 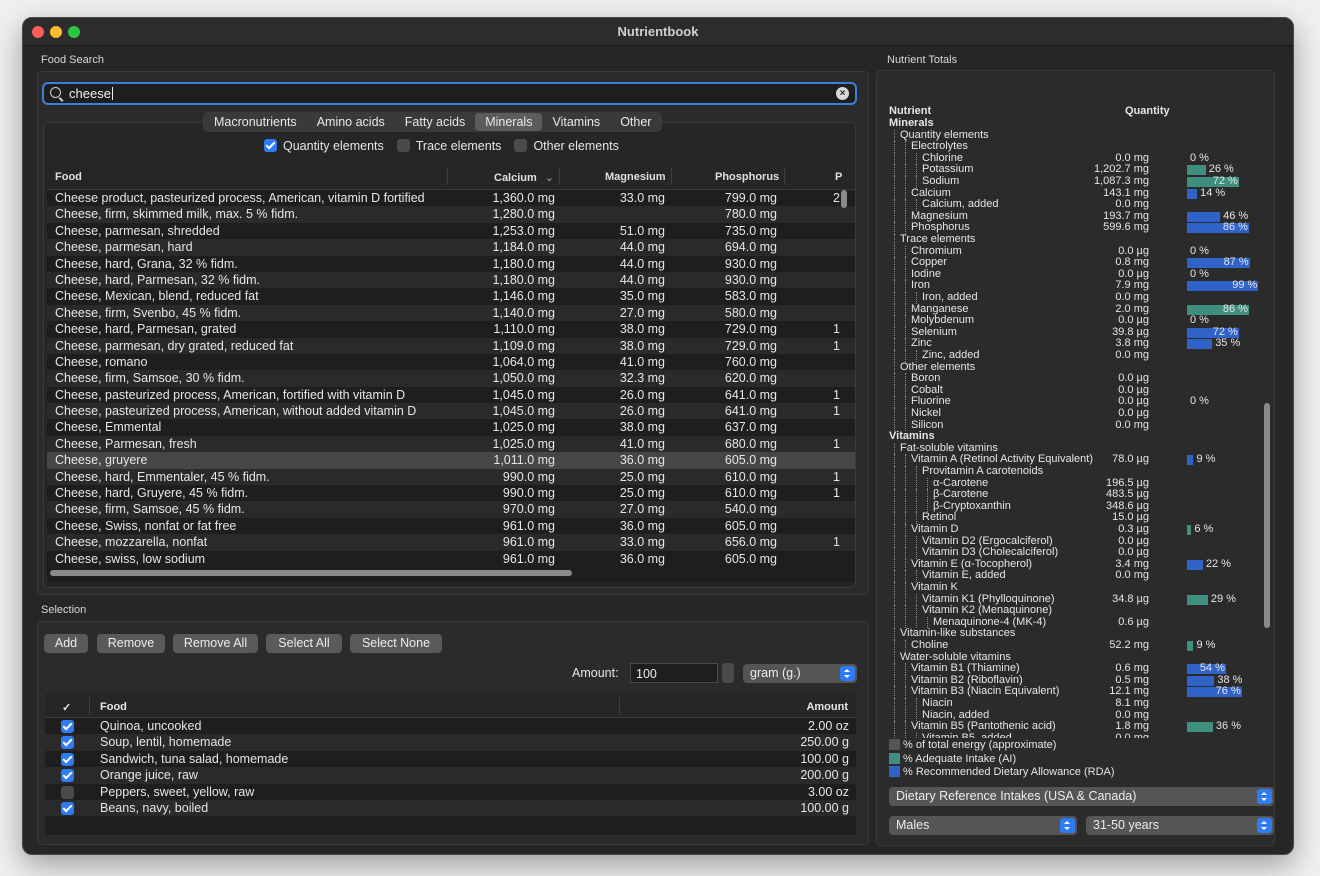 I want to click on list-item: Beans, navy, boiled 100.00 g, so click(x=450, y=808).